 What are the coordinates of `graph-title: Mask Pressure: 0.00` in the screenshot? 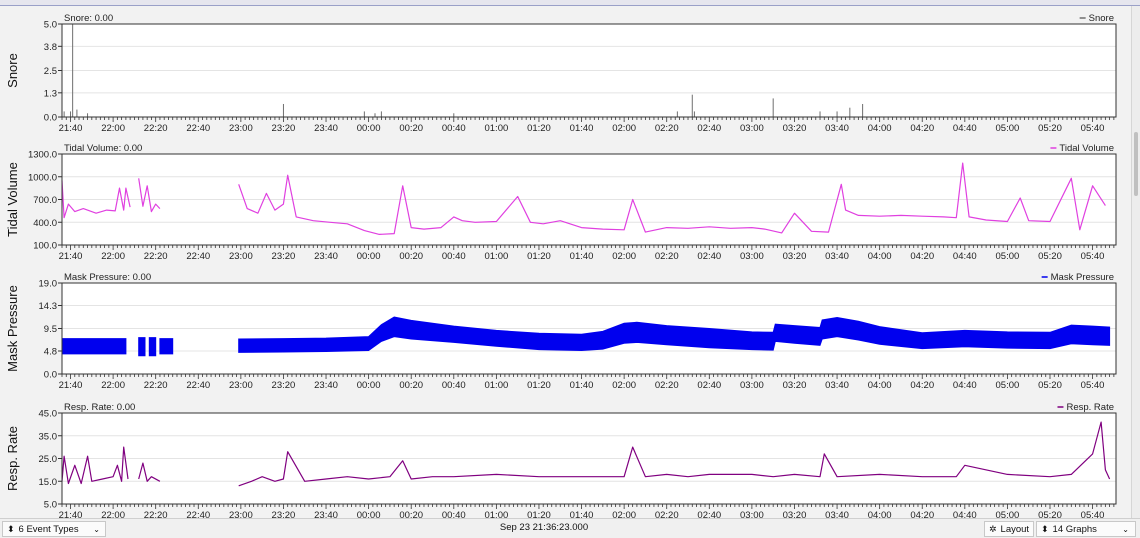 It's located at (107, 277).